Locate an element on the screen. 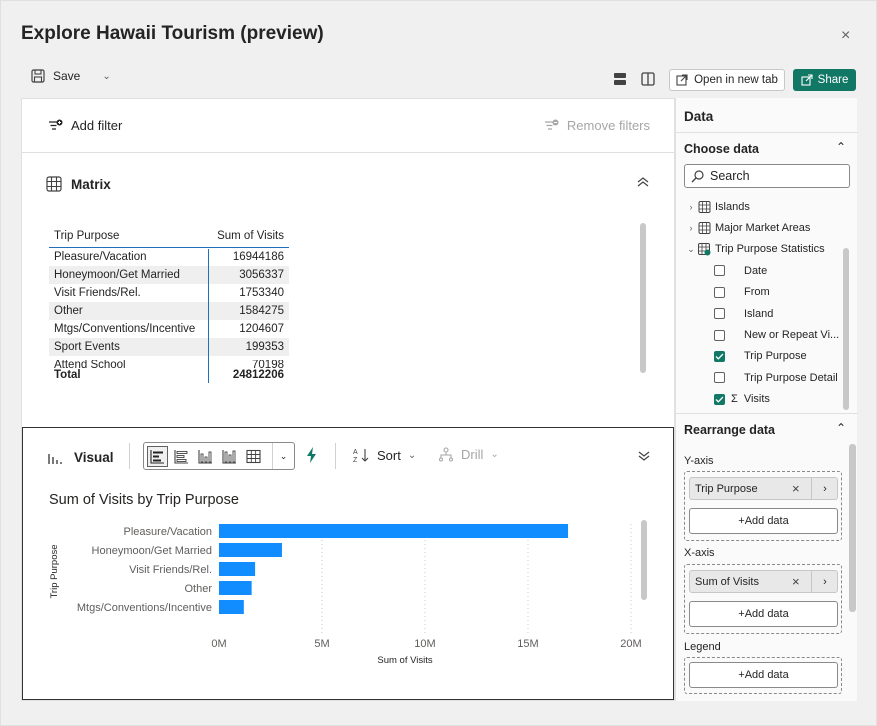 This screenshot has height=726, width=877. matrix-scrollbar is located at coordinates (643, 298).